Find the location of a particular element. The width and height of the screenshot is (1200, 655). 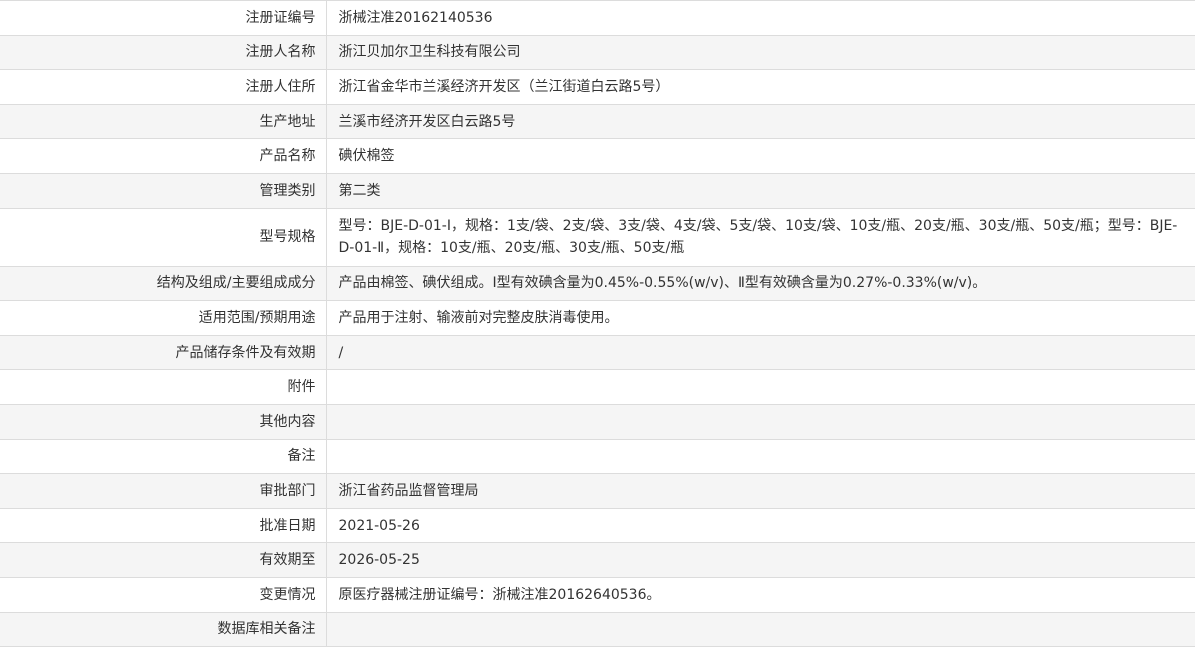

field-label: 其他内容 is located at coordinates (163, 422).